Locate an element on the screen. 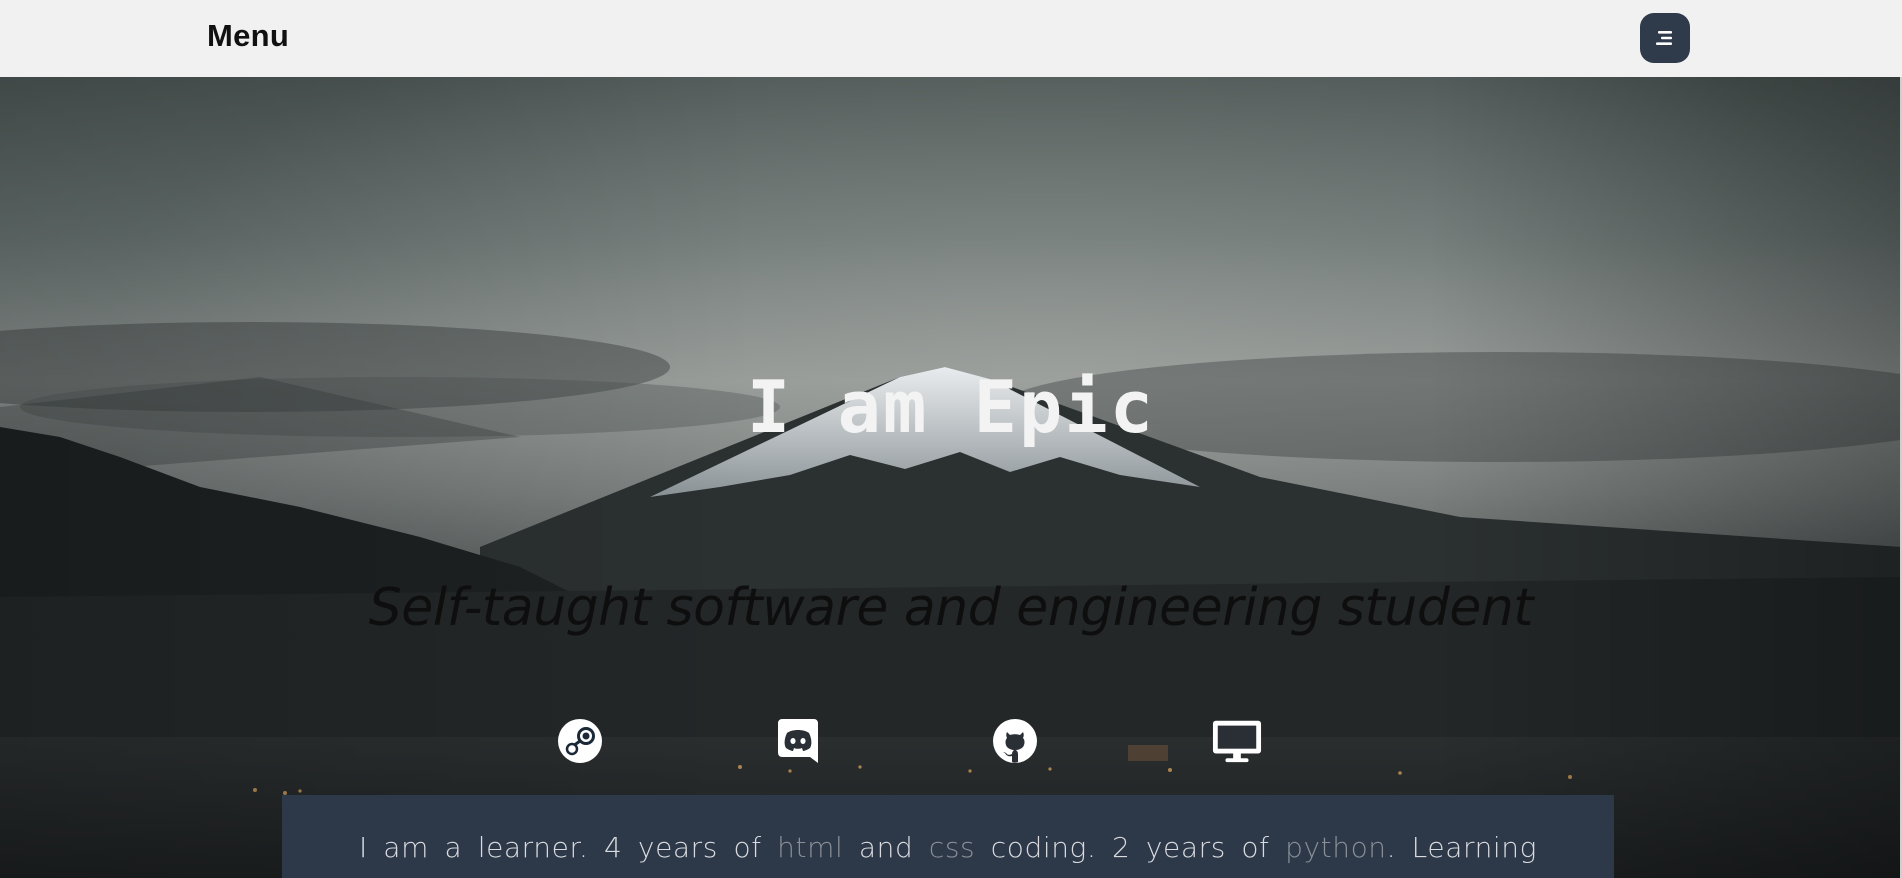  about-text-part: and is located at coordinates (886, 847).